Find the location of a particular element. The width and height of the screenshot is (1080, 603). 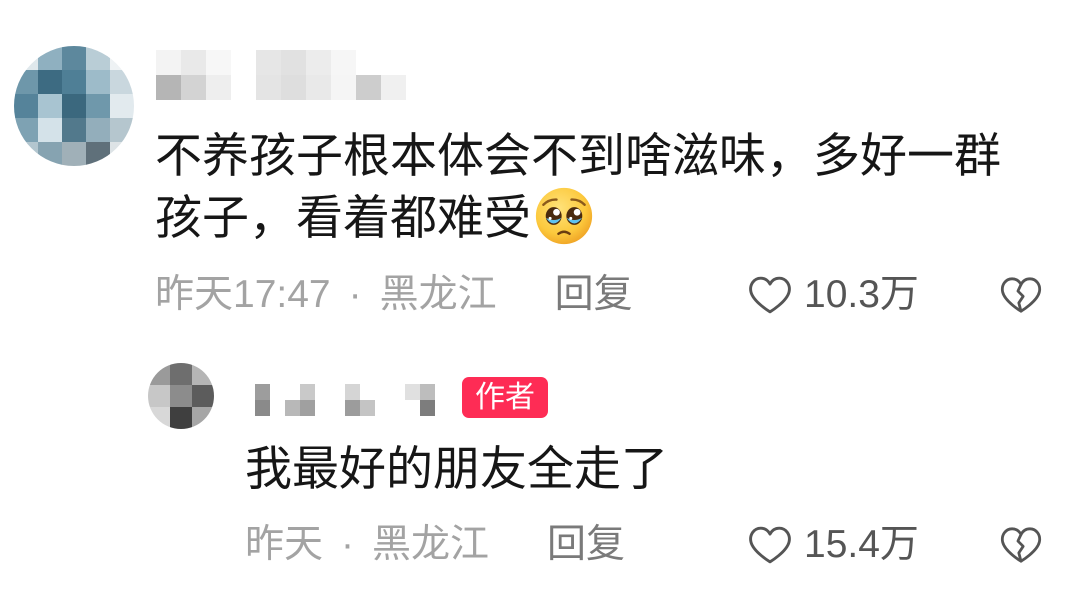

author-badge: 作者 is located at coordinates (505, 397).